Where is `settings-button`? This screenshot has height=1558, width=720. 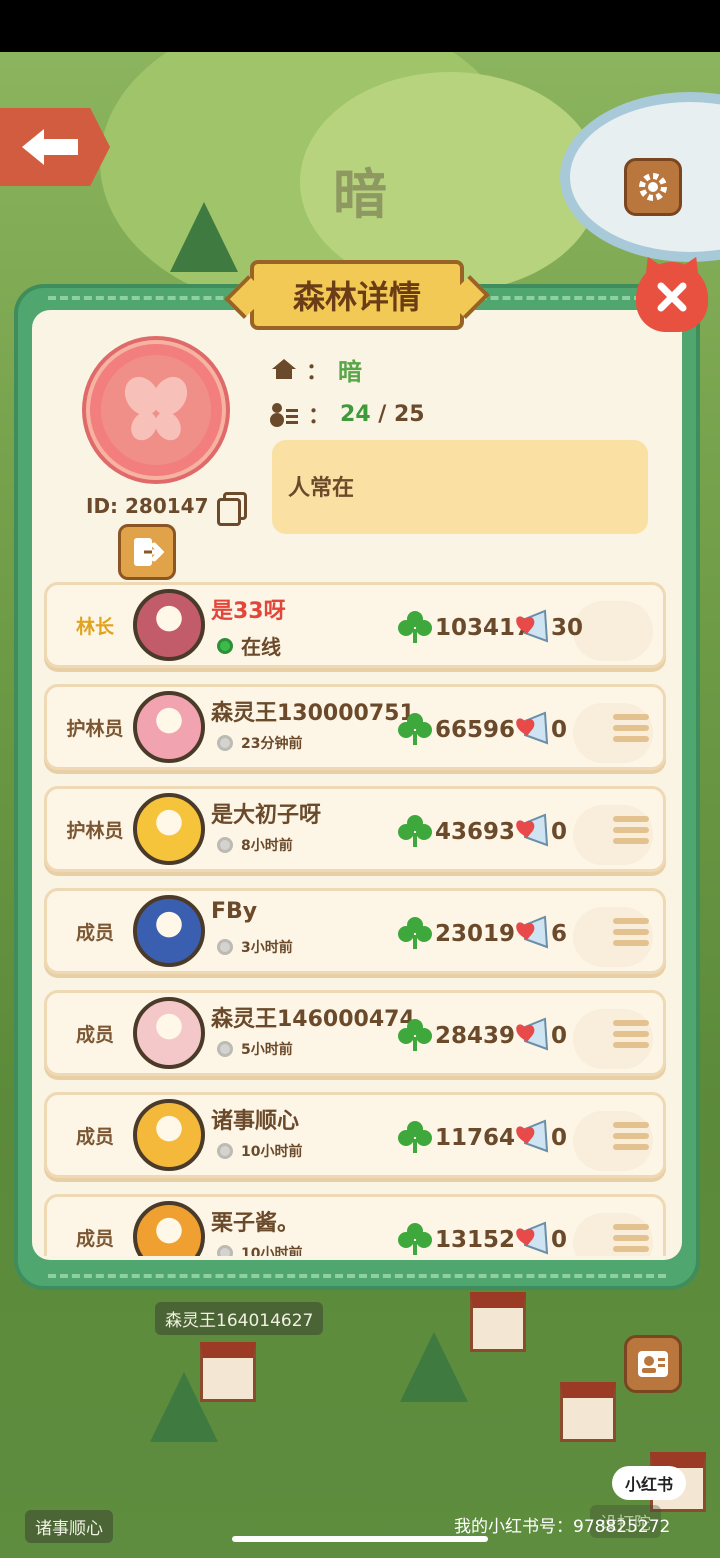
settings-button is located at coordinates (653, 187).